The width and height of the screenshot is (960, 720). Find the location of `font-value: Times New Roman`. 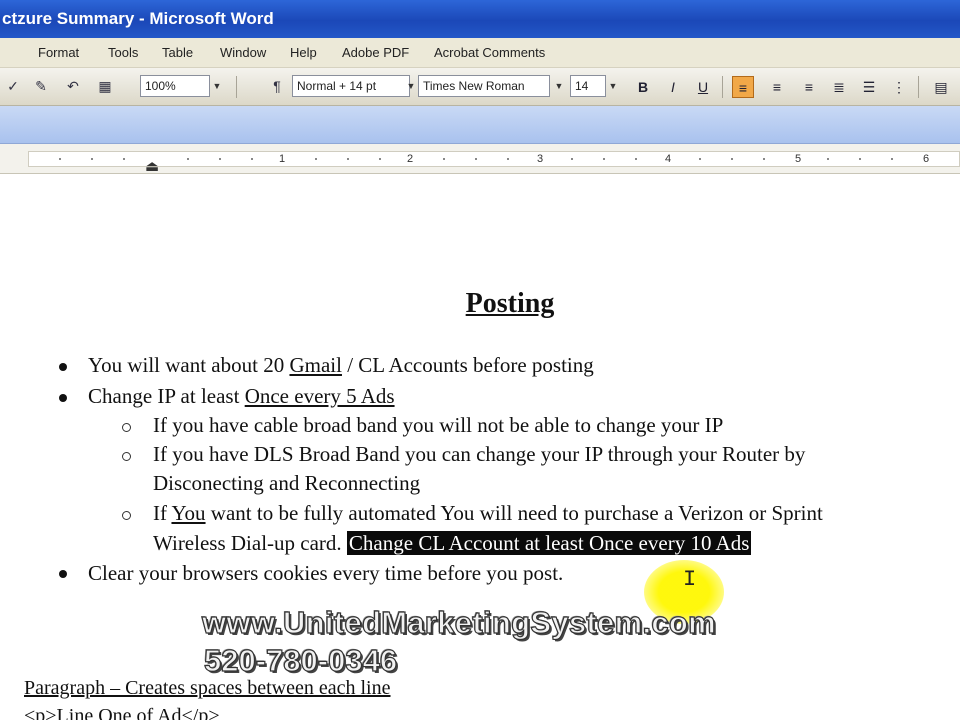

font-value: Times New Roman is located at coordinates (474, 86).